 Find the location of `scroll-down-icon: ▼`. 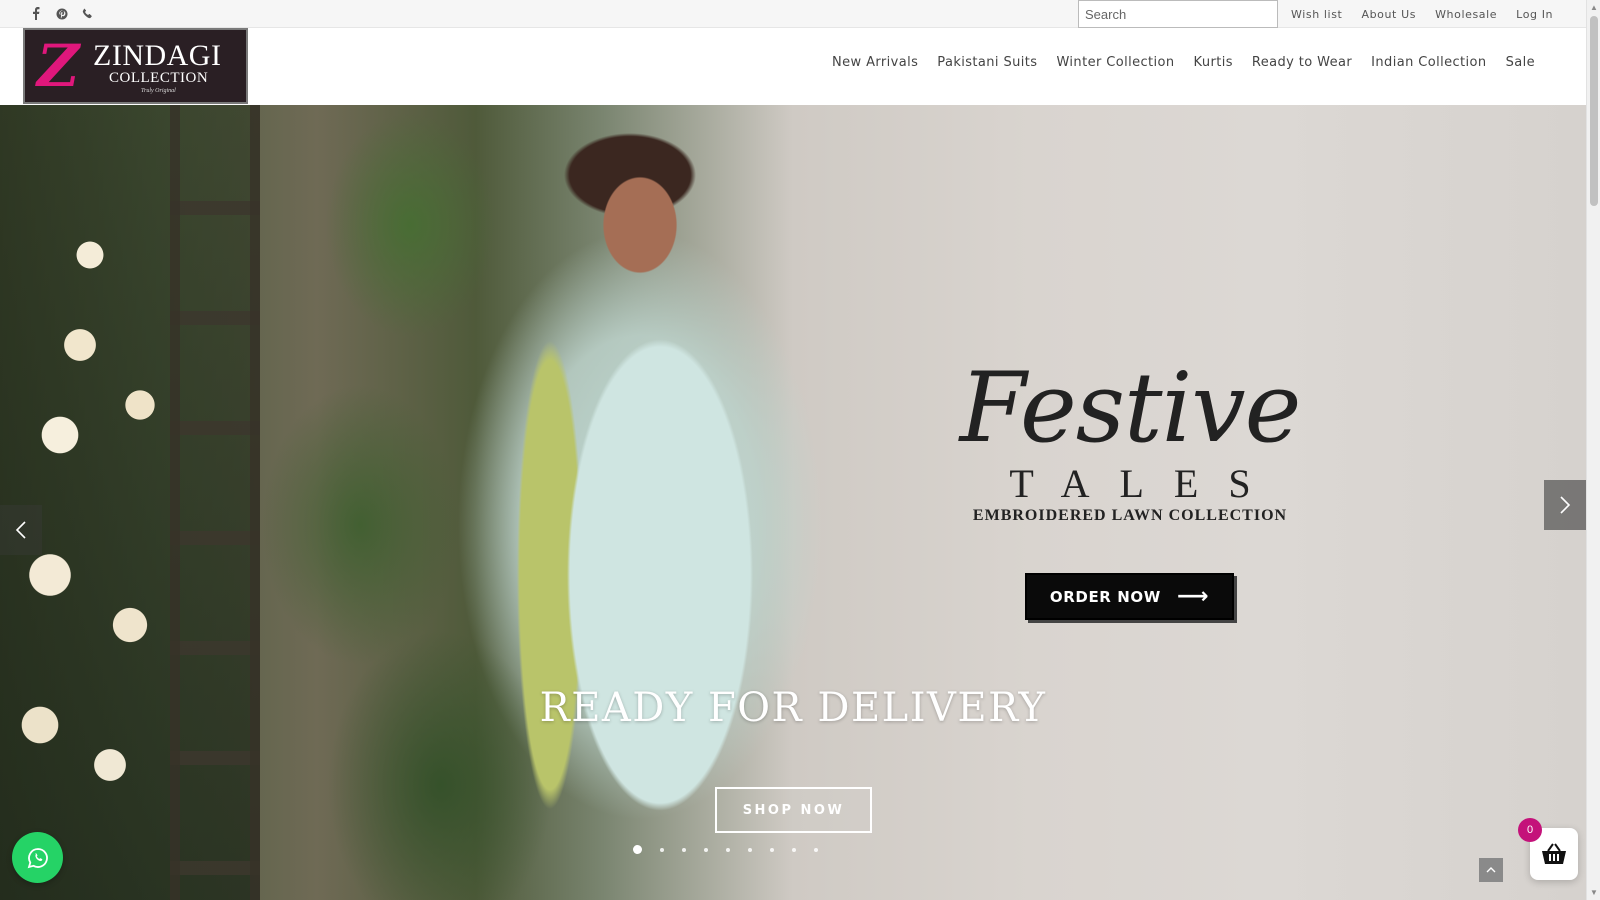

scroll-down-icon: ▼ is located at coordinates (1594, 892).